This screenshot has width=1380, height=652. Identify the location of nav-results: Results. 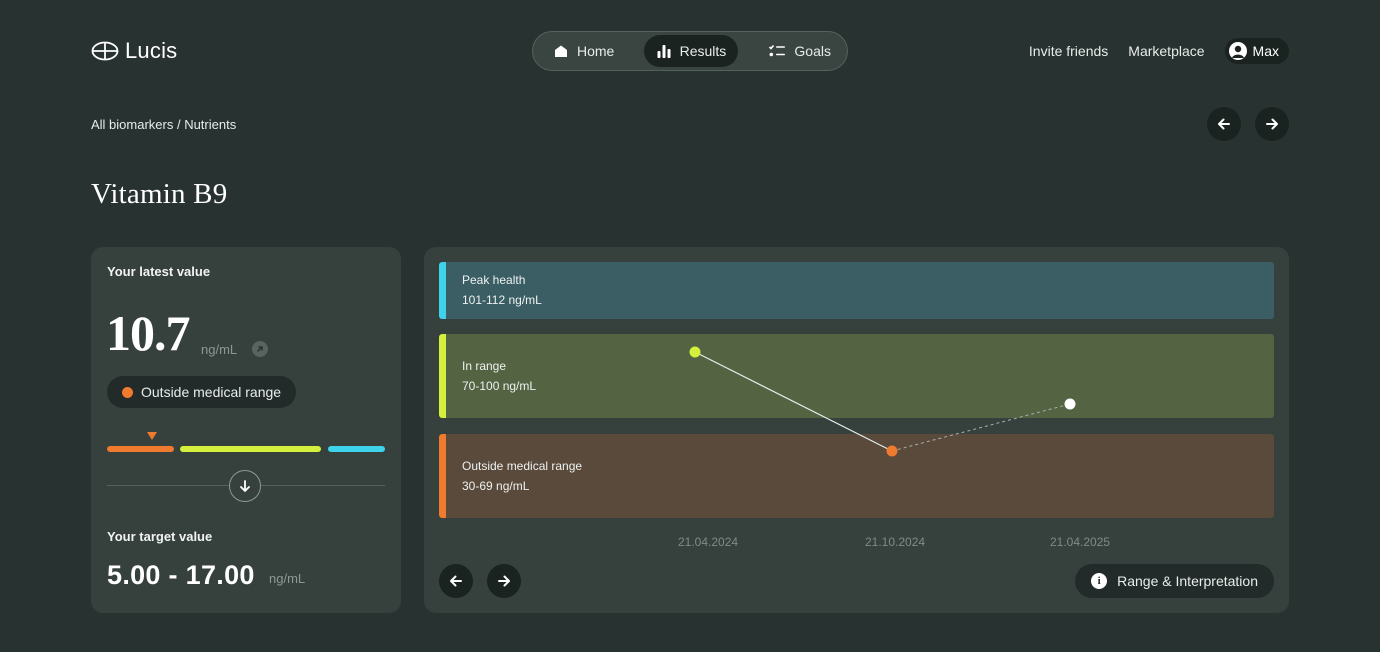
(691, 51).